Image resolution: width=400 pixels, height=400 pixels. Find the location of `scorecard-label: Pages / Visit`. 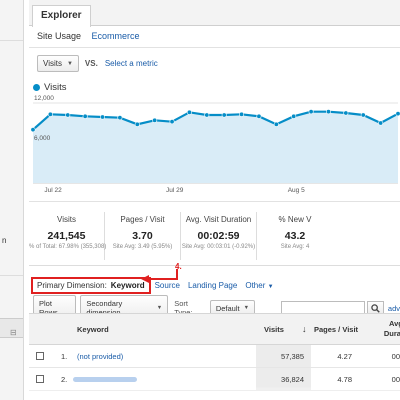

scorecard-label: Pages / Visit is located at coordinates (142, 219).